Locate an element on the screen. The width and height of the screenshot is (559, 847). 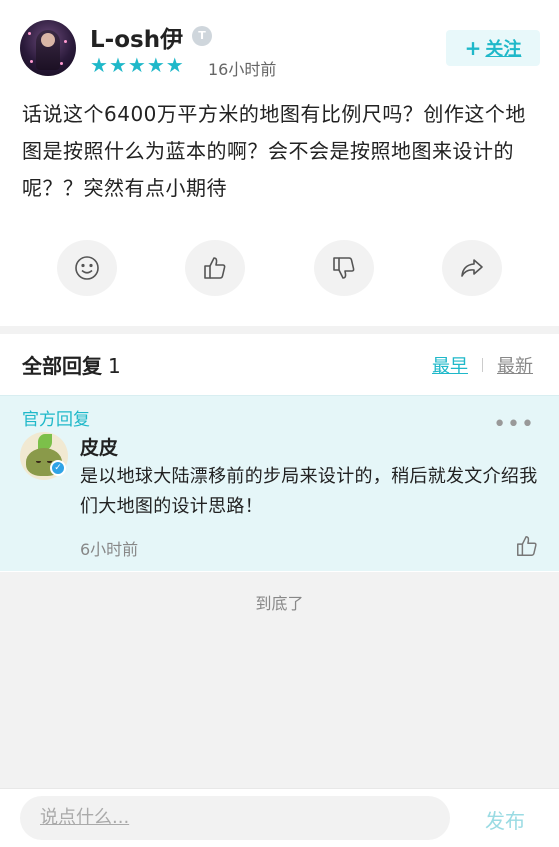
comment-composer: 说点什么... 发布 is located at coordinates (279, 817).